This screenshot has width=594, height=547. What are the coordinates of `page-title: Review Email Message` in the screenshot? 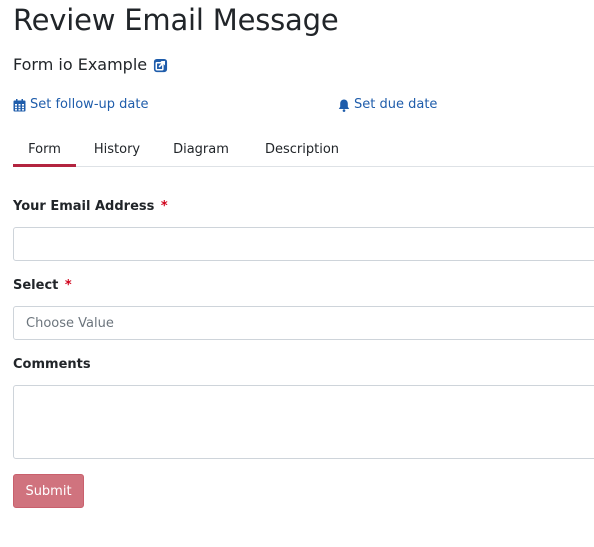 It's located at (176, 20).